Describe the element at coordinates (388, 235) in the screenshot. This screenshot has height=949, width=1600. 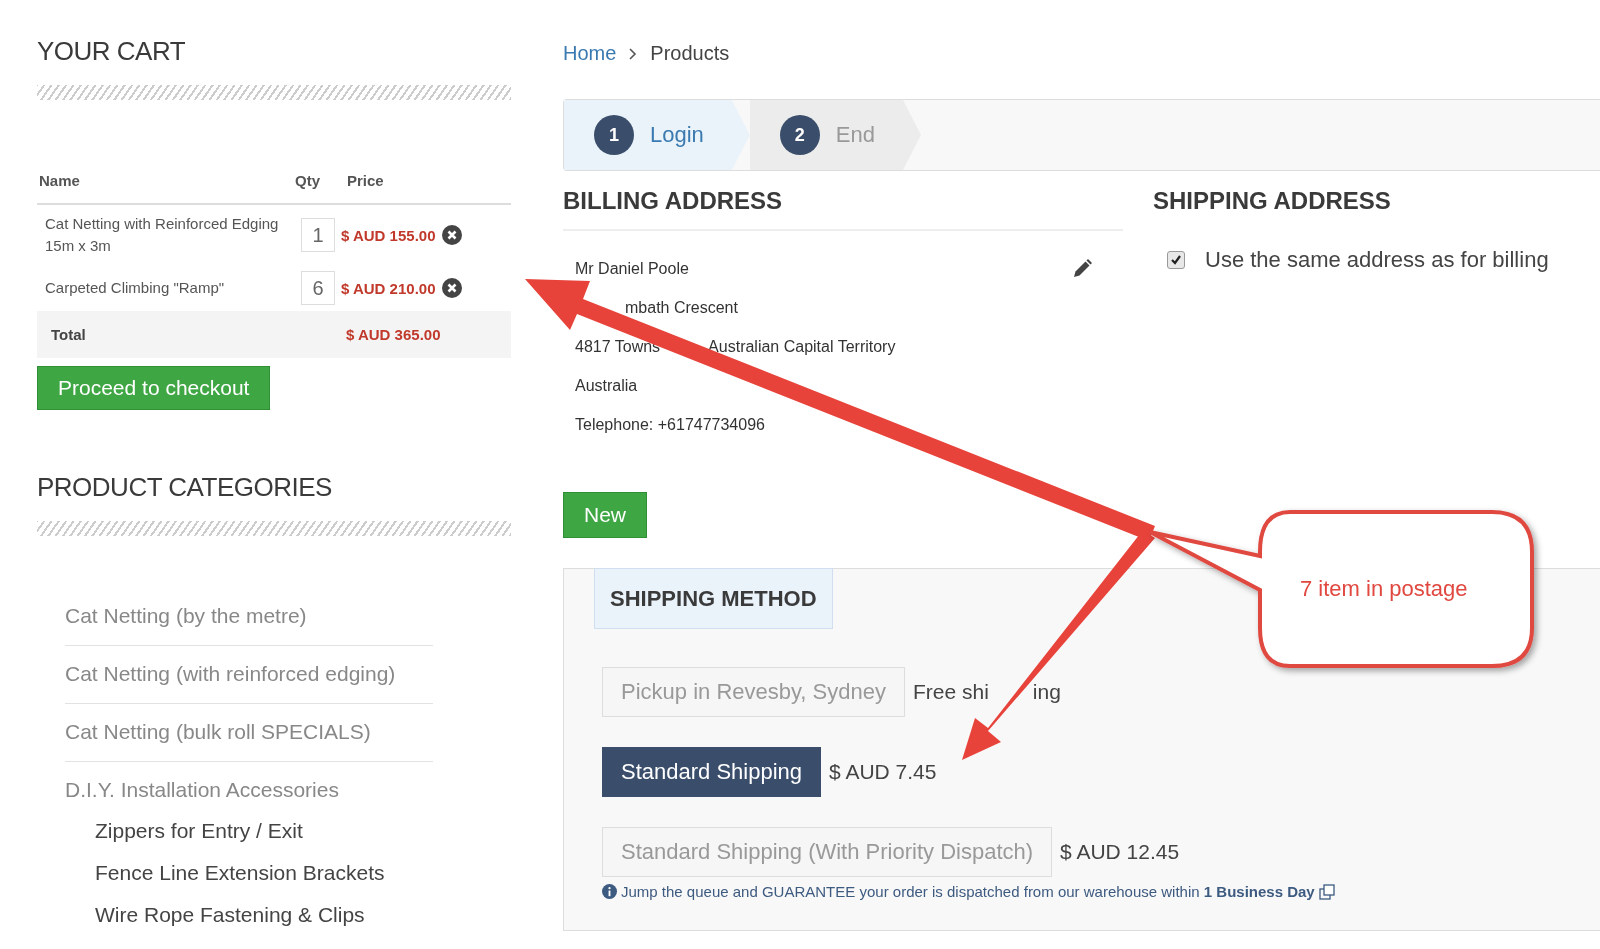
I see `price: $ AUD 155.00` at that location.